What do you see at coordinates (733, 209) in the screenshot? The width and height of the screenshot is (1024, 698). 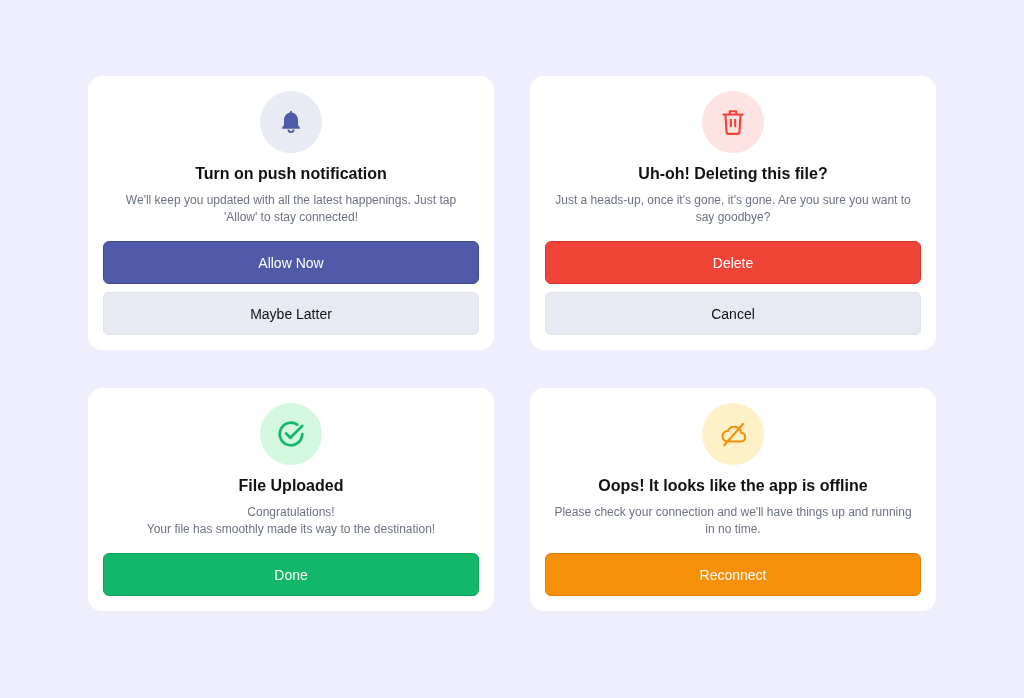 I see `dialog-message: Just a heads-up, once it's gone, it's gone. Are you sure you want to say goodbye?` at bounding box center [733, 209].